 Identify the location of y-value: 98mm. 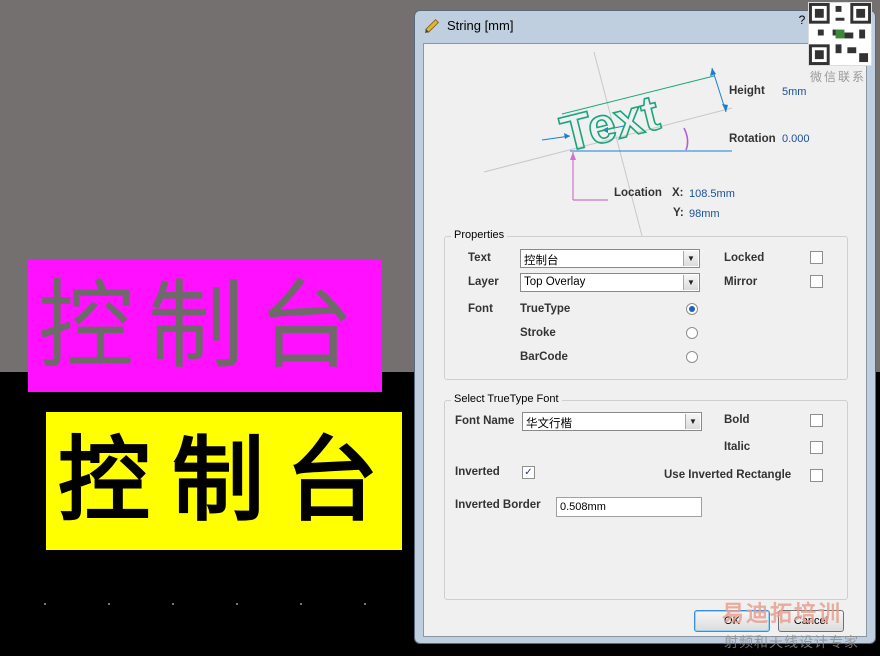
(704, 214).